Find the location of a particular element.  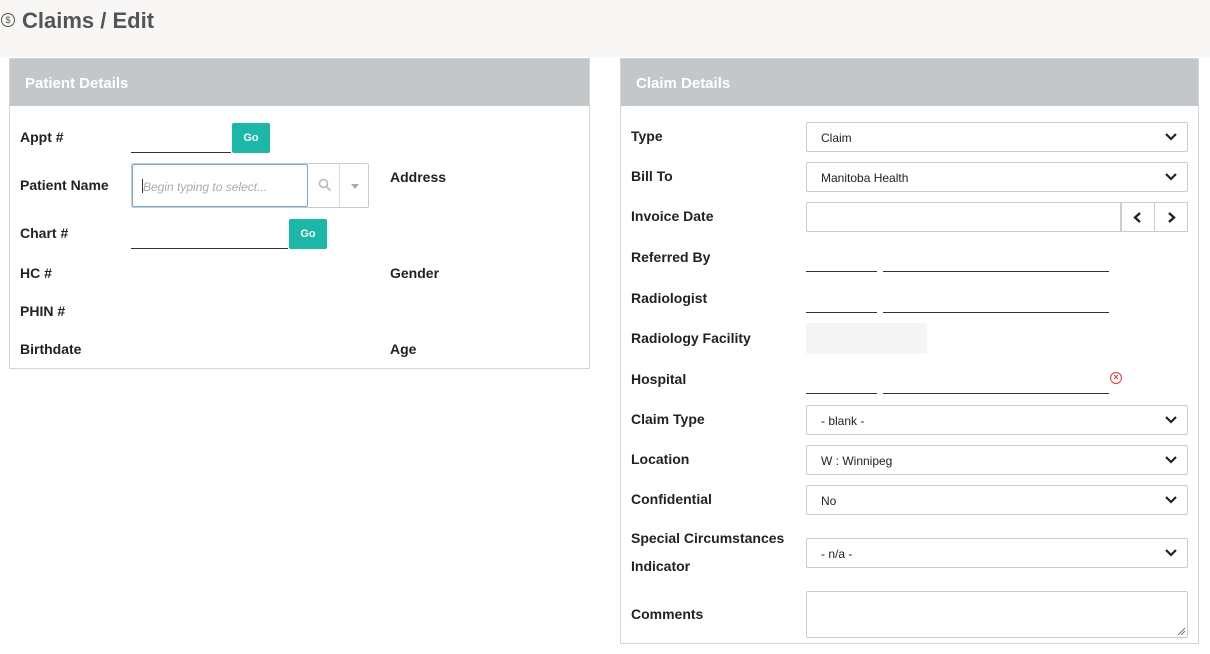

chart-input is located at coordinates (209, 248).